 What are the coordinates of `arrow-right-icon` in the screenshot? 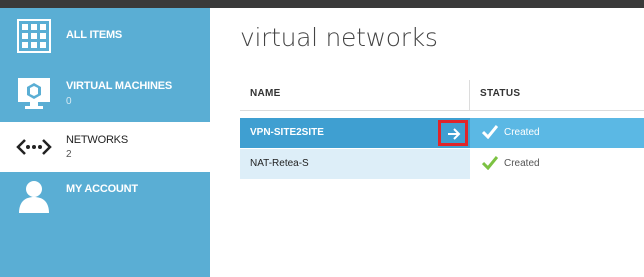 It's located at (454, 134).